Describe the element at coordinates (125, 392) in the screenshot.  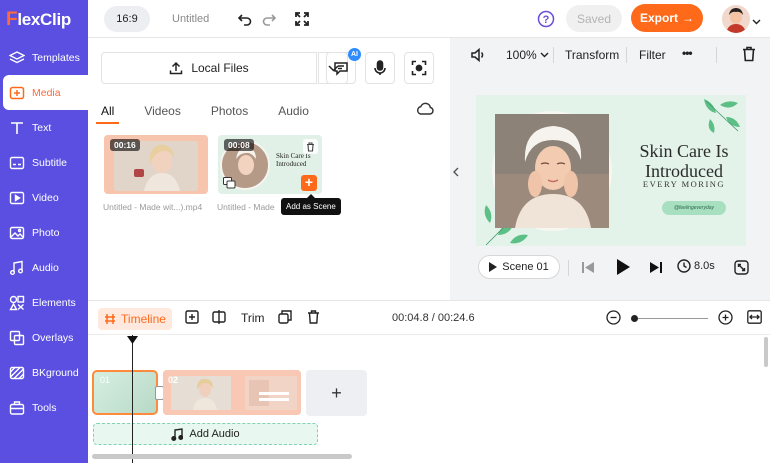
I see `timeline-clip: 01` at that location.